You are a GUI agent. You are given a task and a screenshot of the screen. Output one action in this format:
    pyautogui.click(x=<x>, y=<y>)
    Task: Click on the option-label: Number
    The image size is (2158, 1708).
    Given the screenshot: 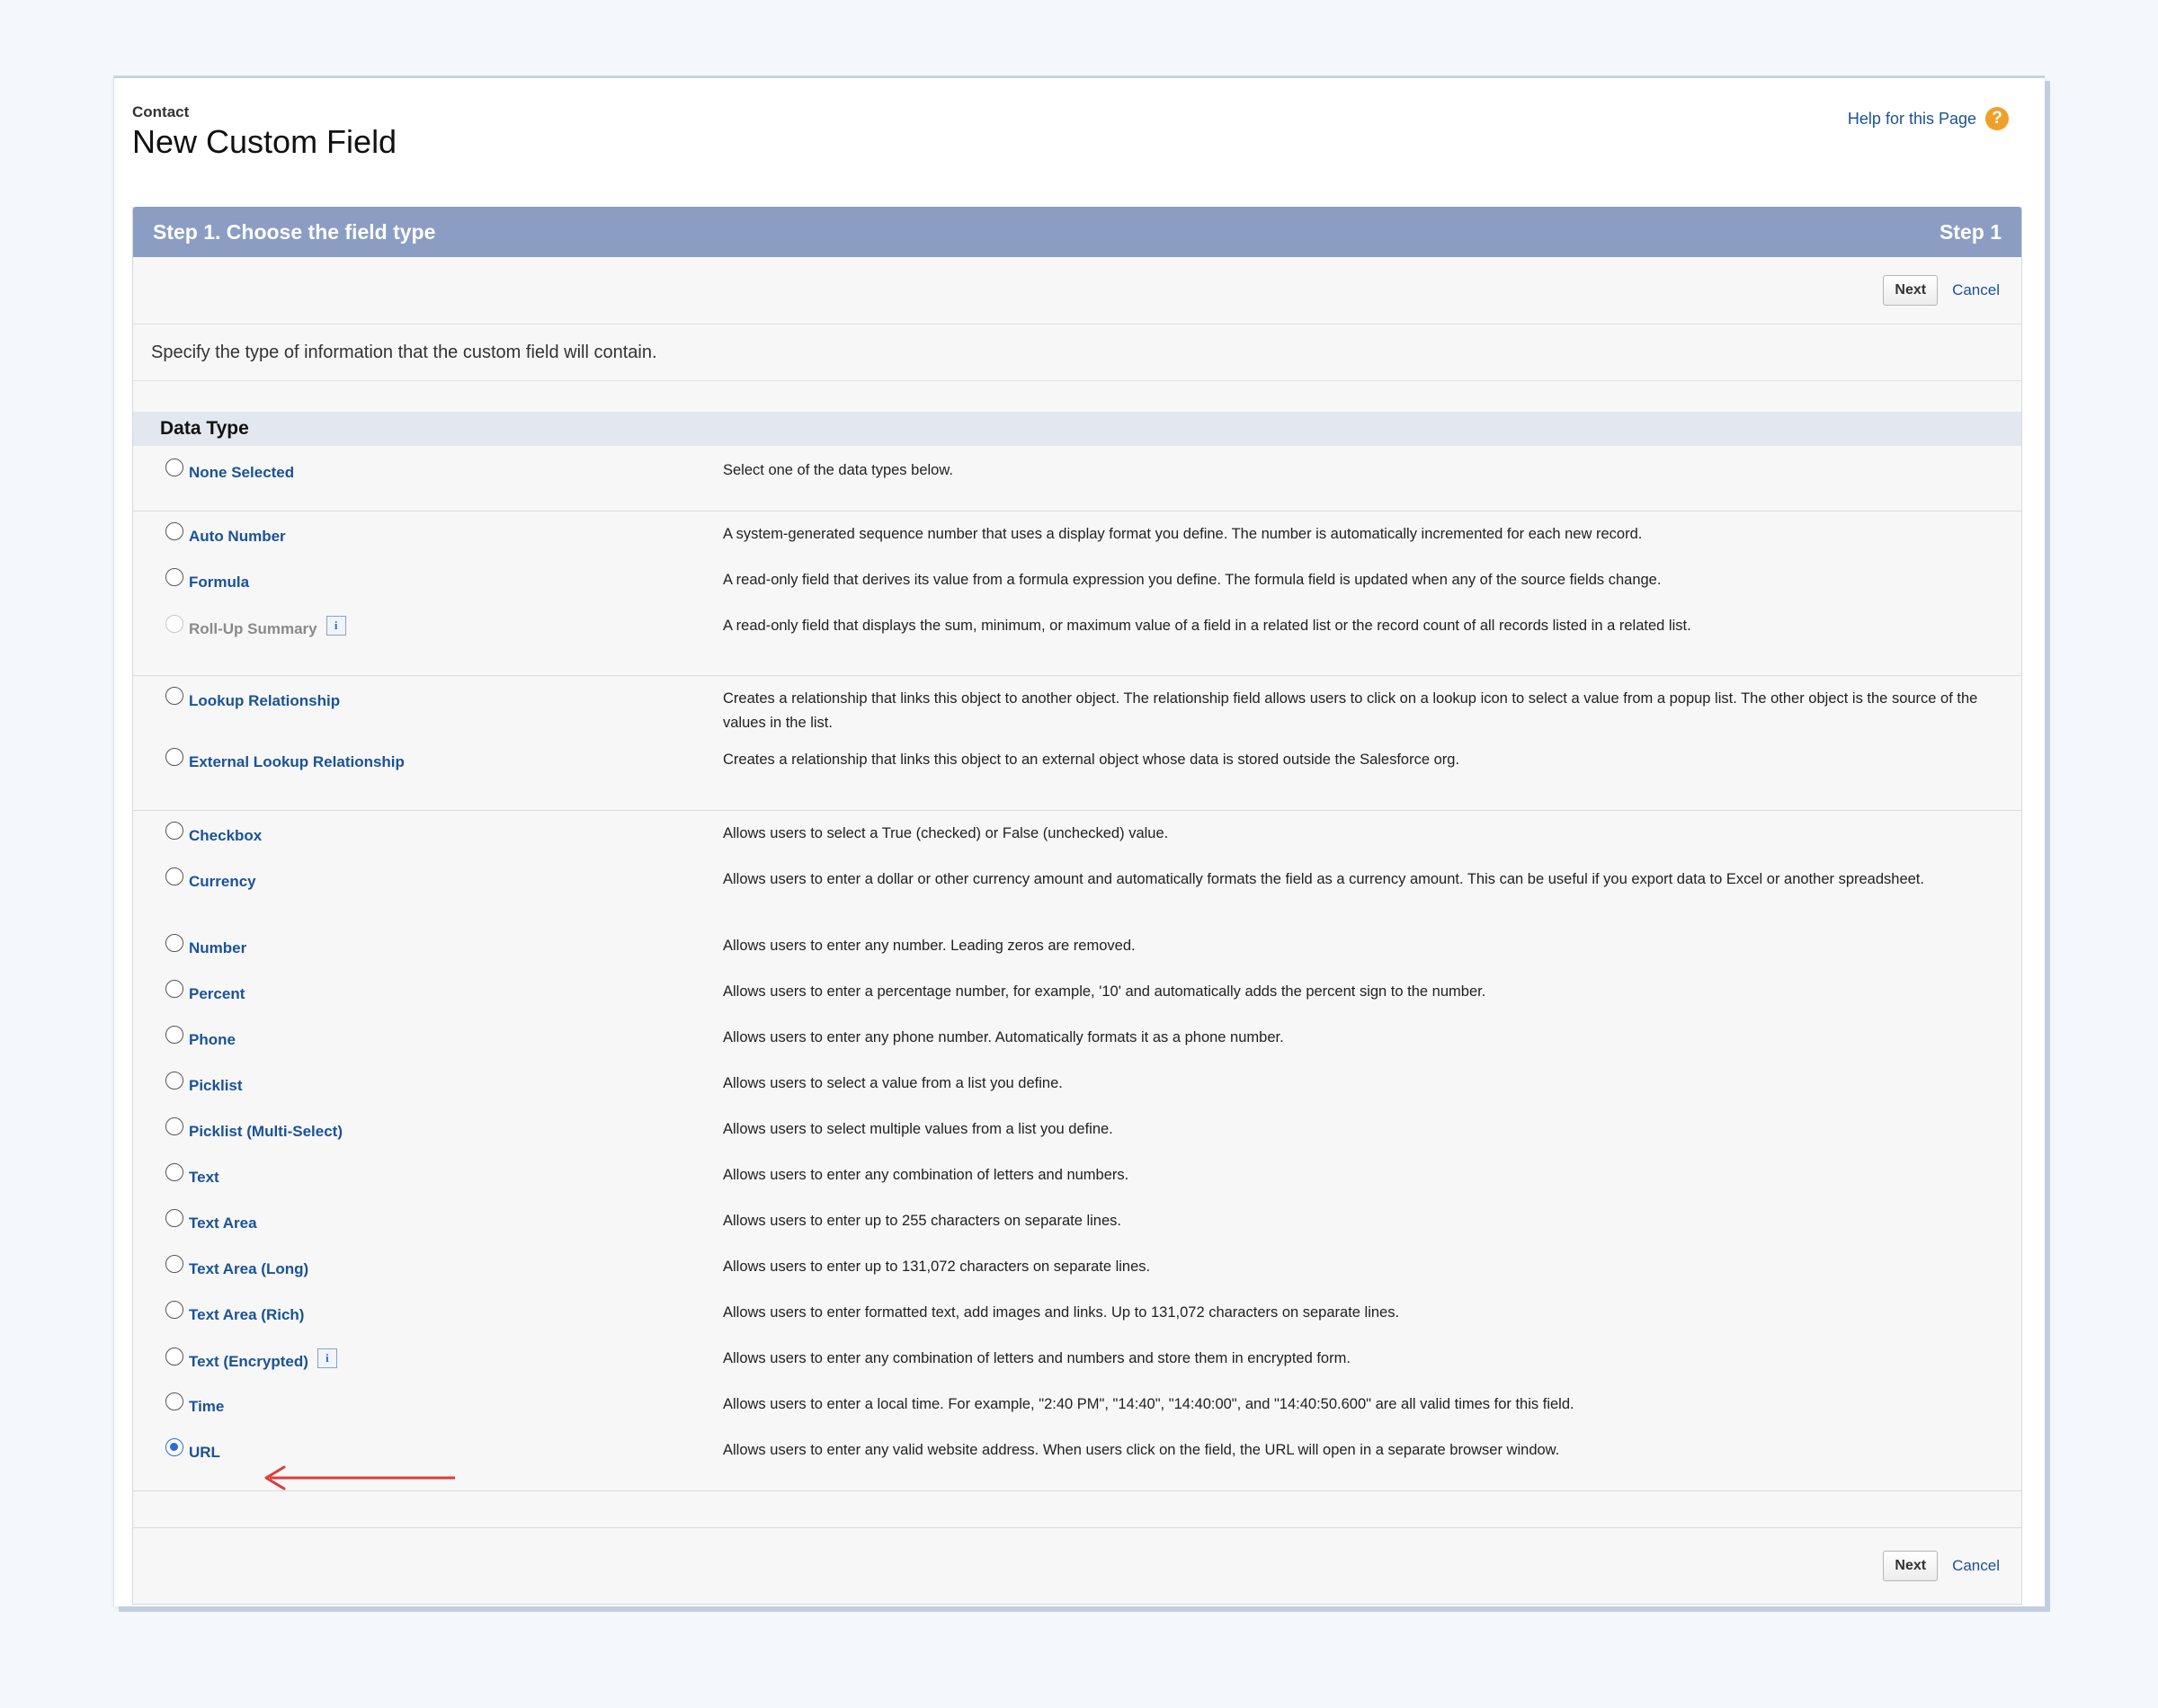 What is the action you would take?
    pyautogui.click(x=217, y=948)
    